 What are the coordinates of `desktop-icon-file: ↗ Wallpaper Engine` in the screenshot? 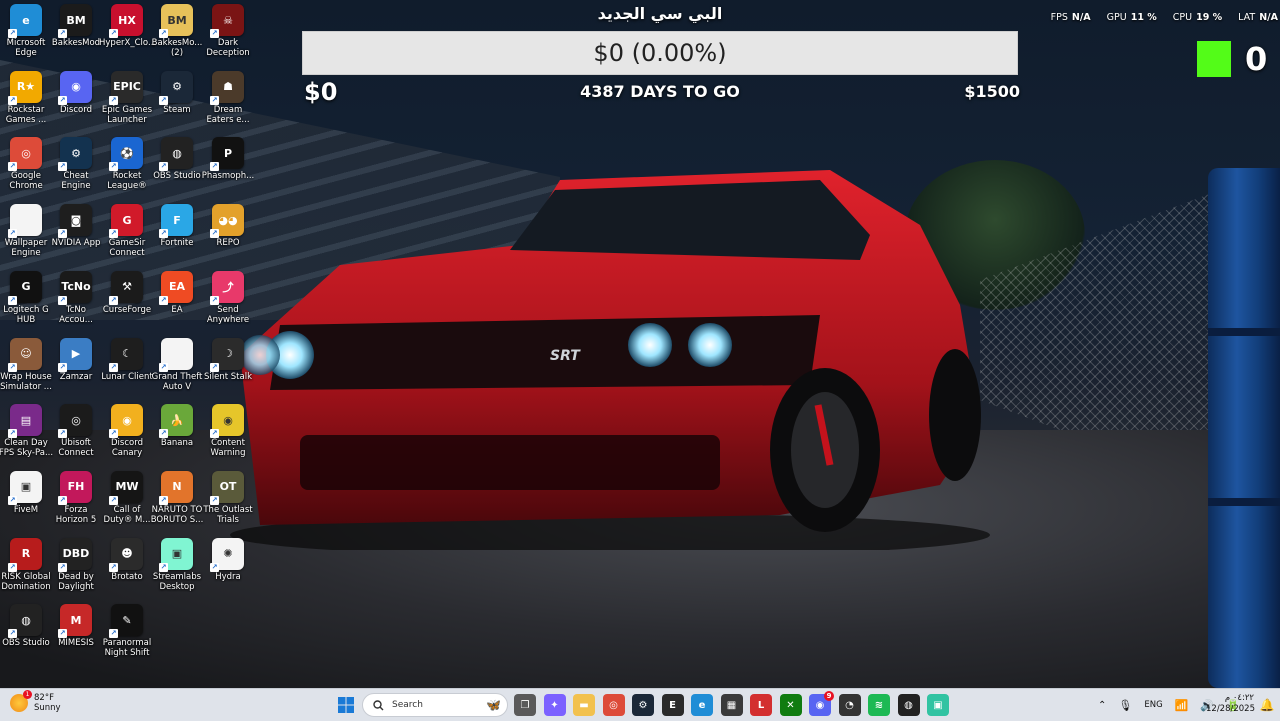 It's located at (26, 231).